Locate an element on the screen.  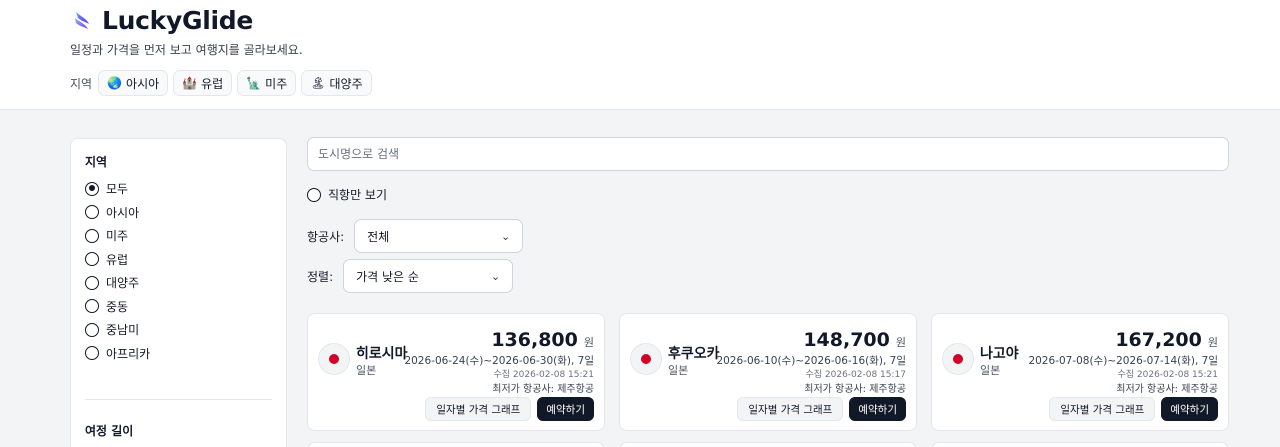
radio-label: 미주 is located at coordinates (117, 236).